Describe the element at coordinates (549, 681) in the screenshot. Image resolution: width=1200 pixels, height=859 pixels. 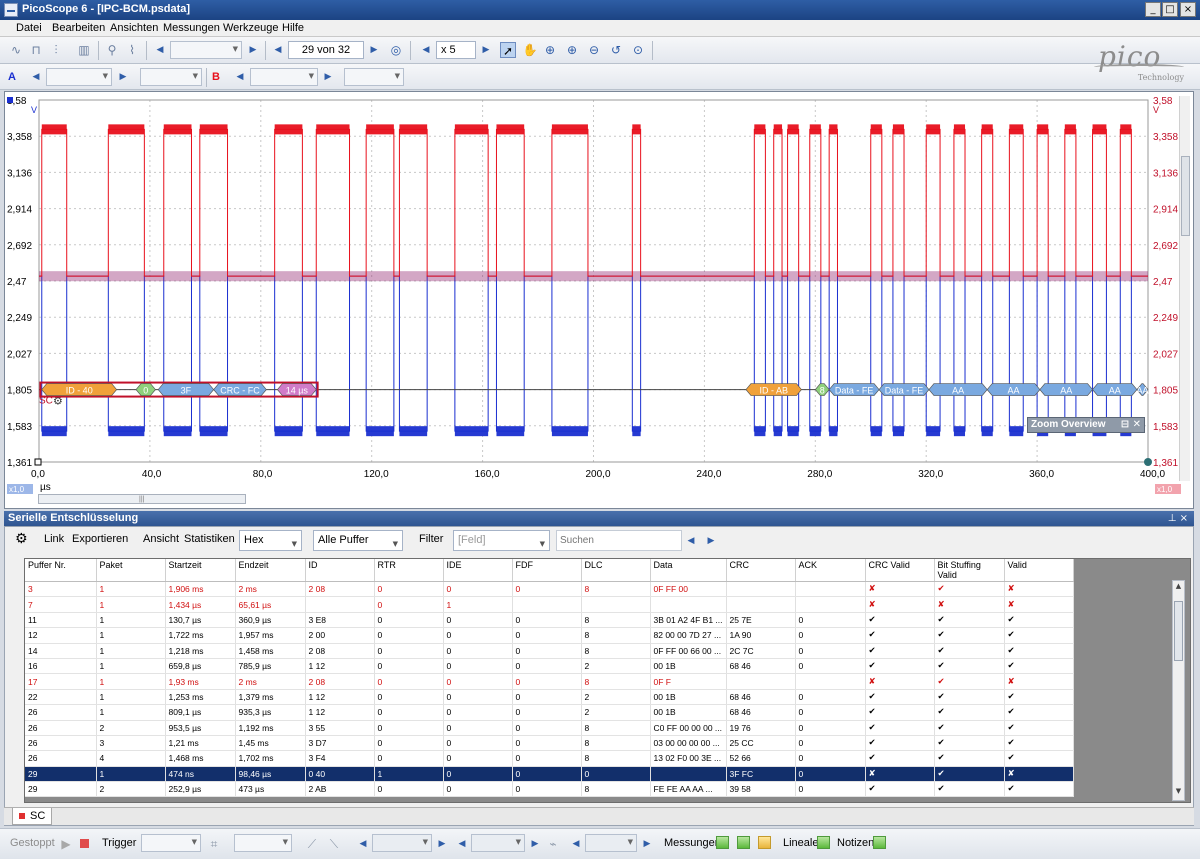
I see `table-row: 17 1 1,93 ms 2 ms 2 08 0 0 0 8 0F F ✘ ✔ ✘` at that location.